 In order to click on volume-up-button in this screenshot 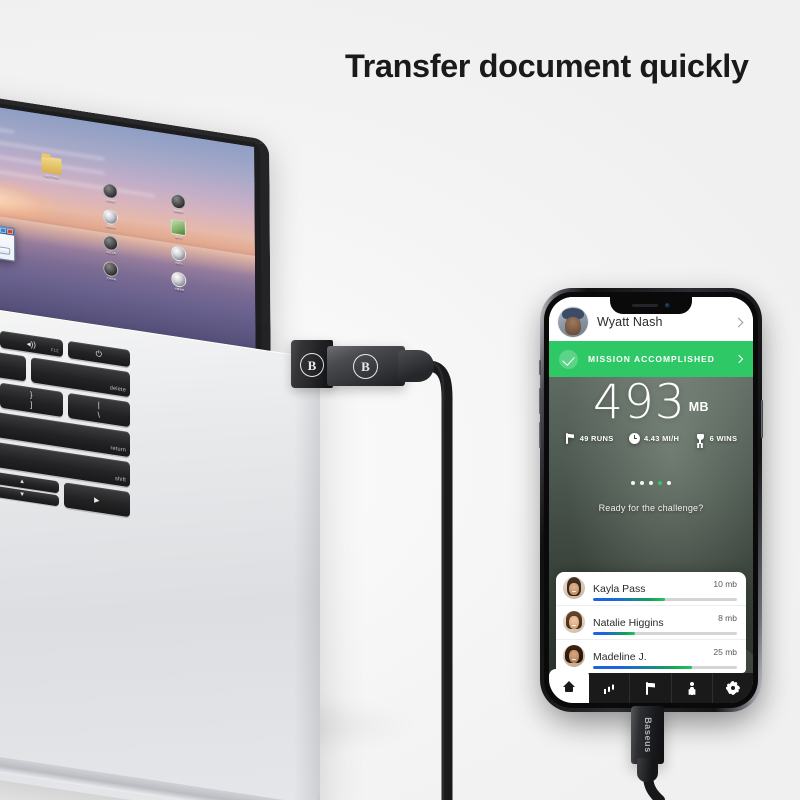, I will do `click(540, 401)`.